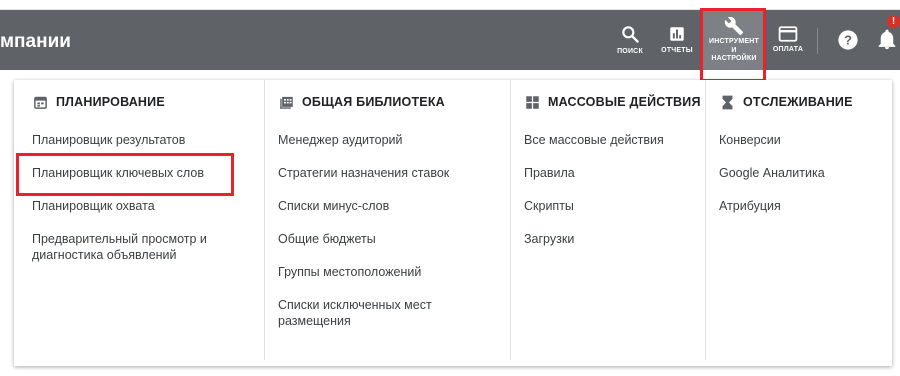  I want to click on reports-label: ОТЧЕТЫ, so click(677, 50).